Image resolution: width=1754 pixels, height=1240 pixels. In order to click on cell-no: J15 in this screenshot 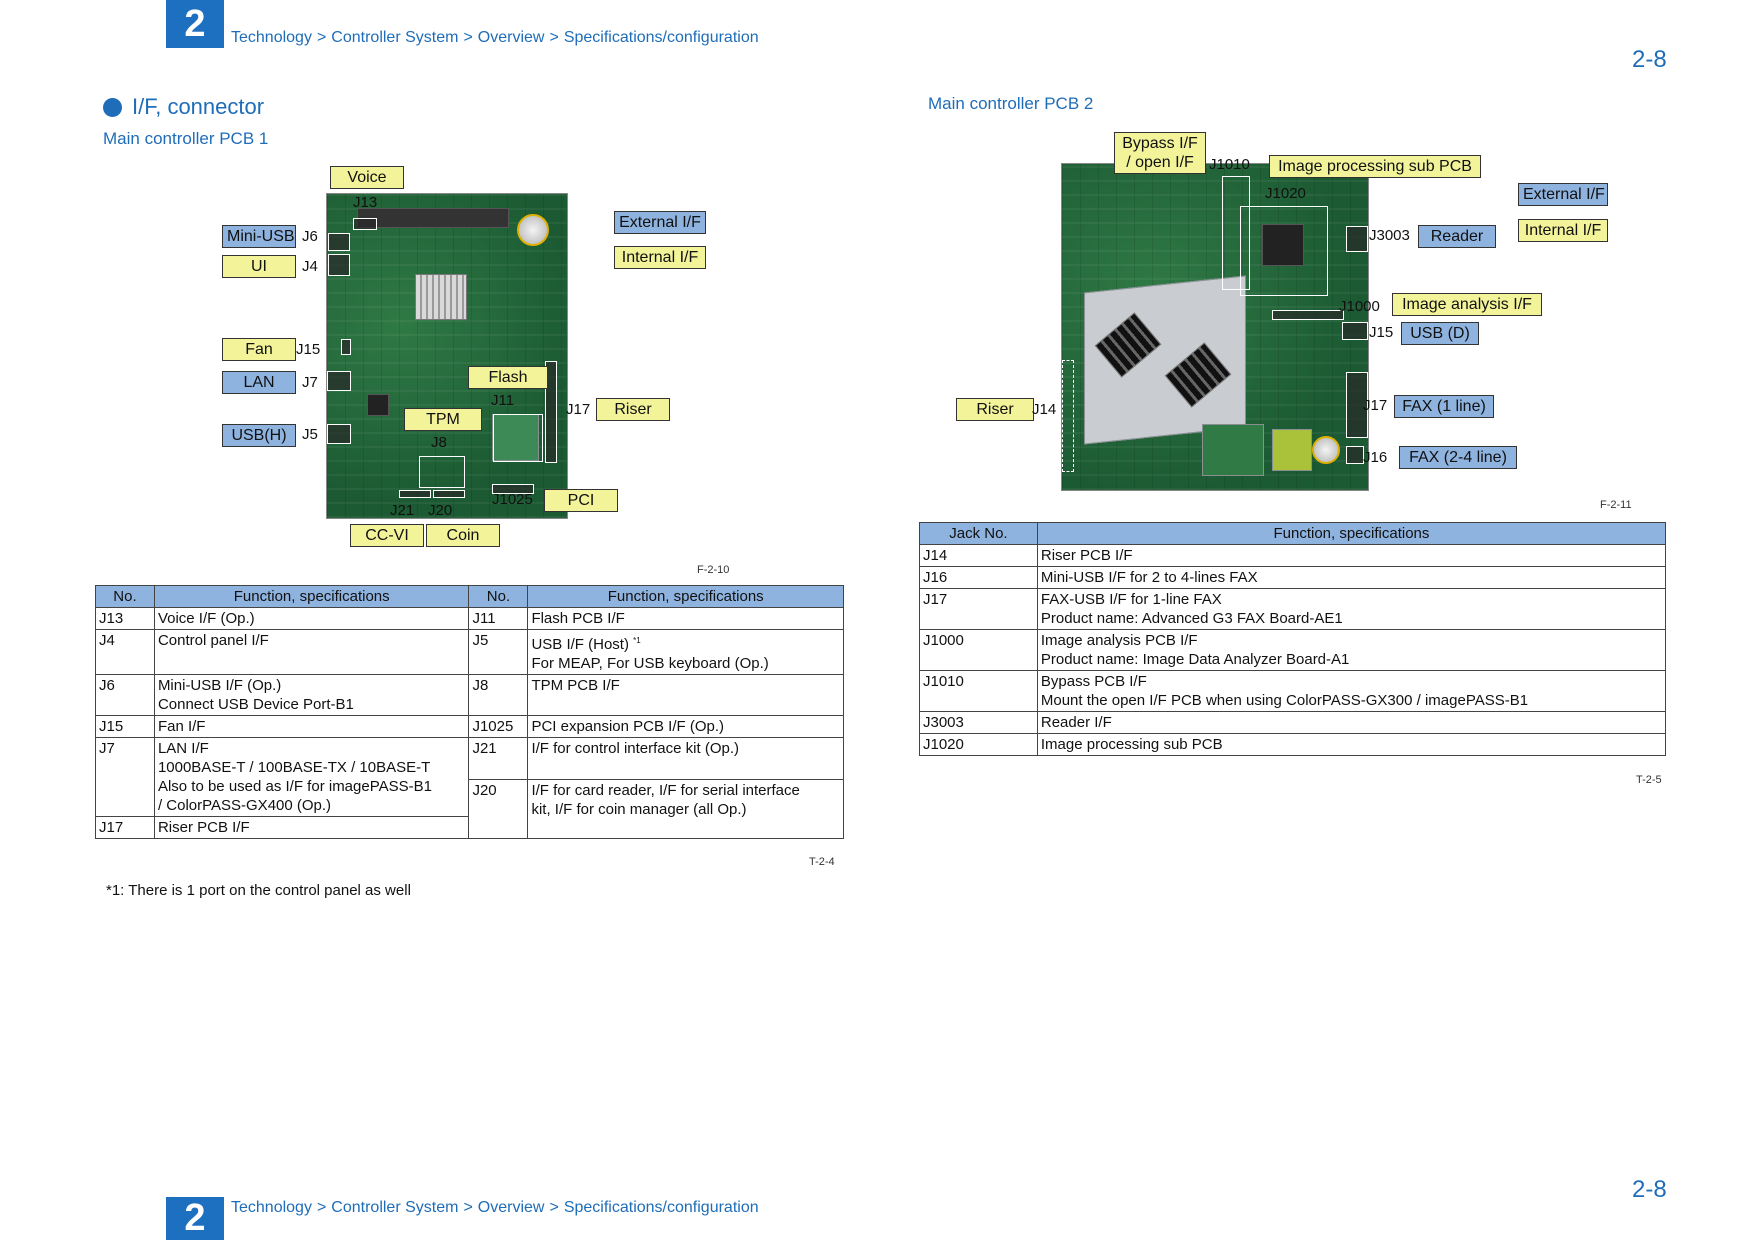, I will do `click(125, 726)`.